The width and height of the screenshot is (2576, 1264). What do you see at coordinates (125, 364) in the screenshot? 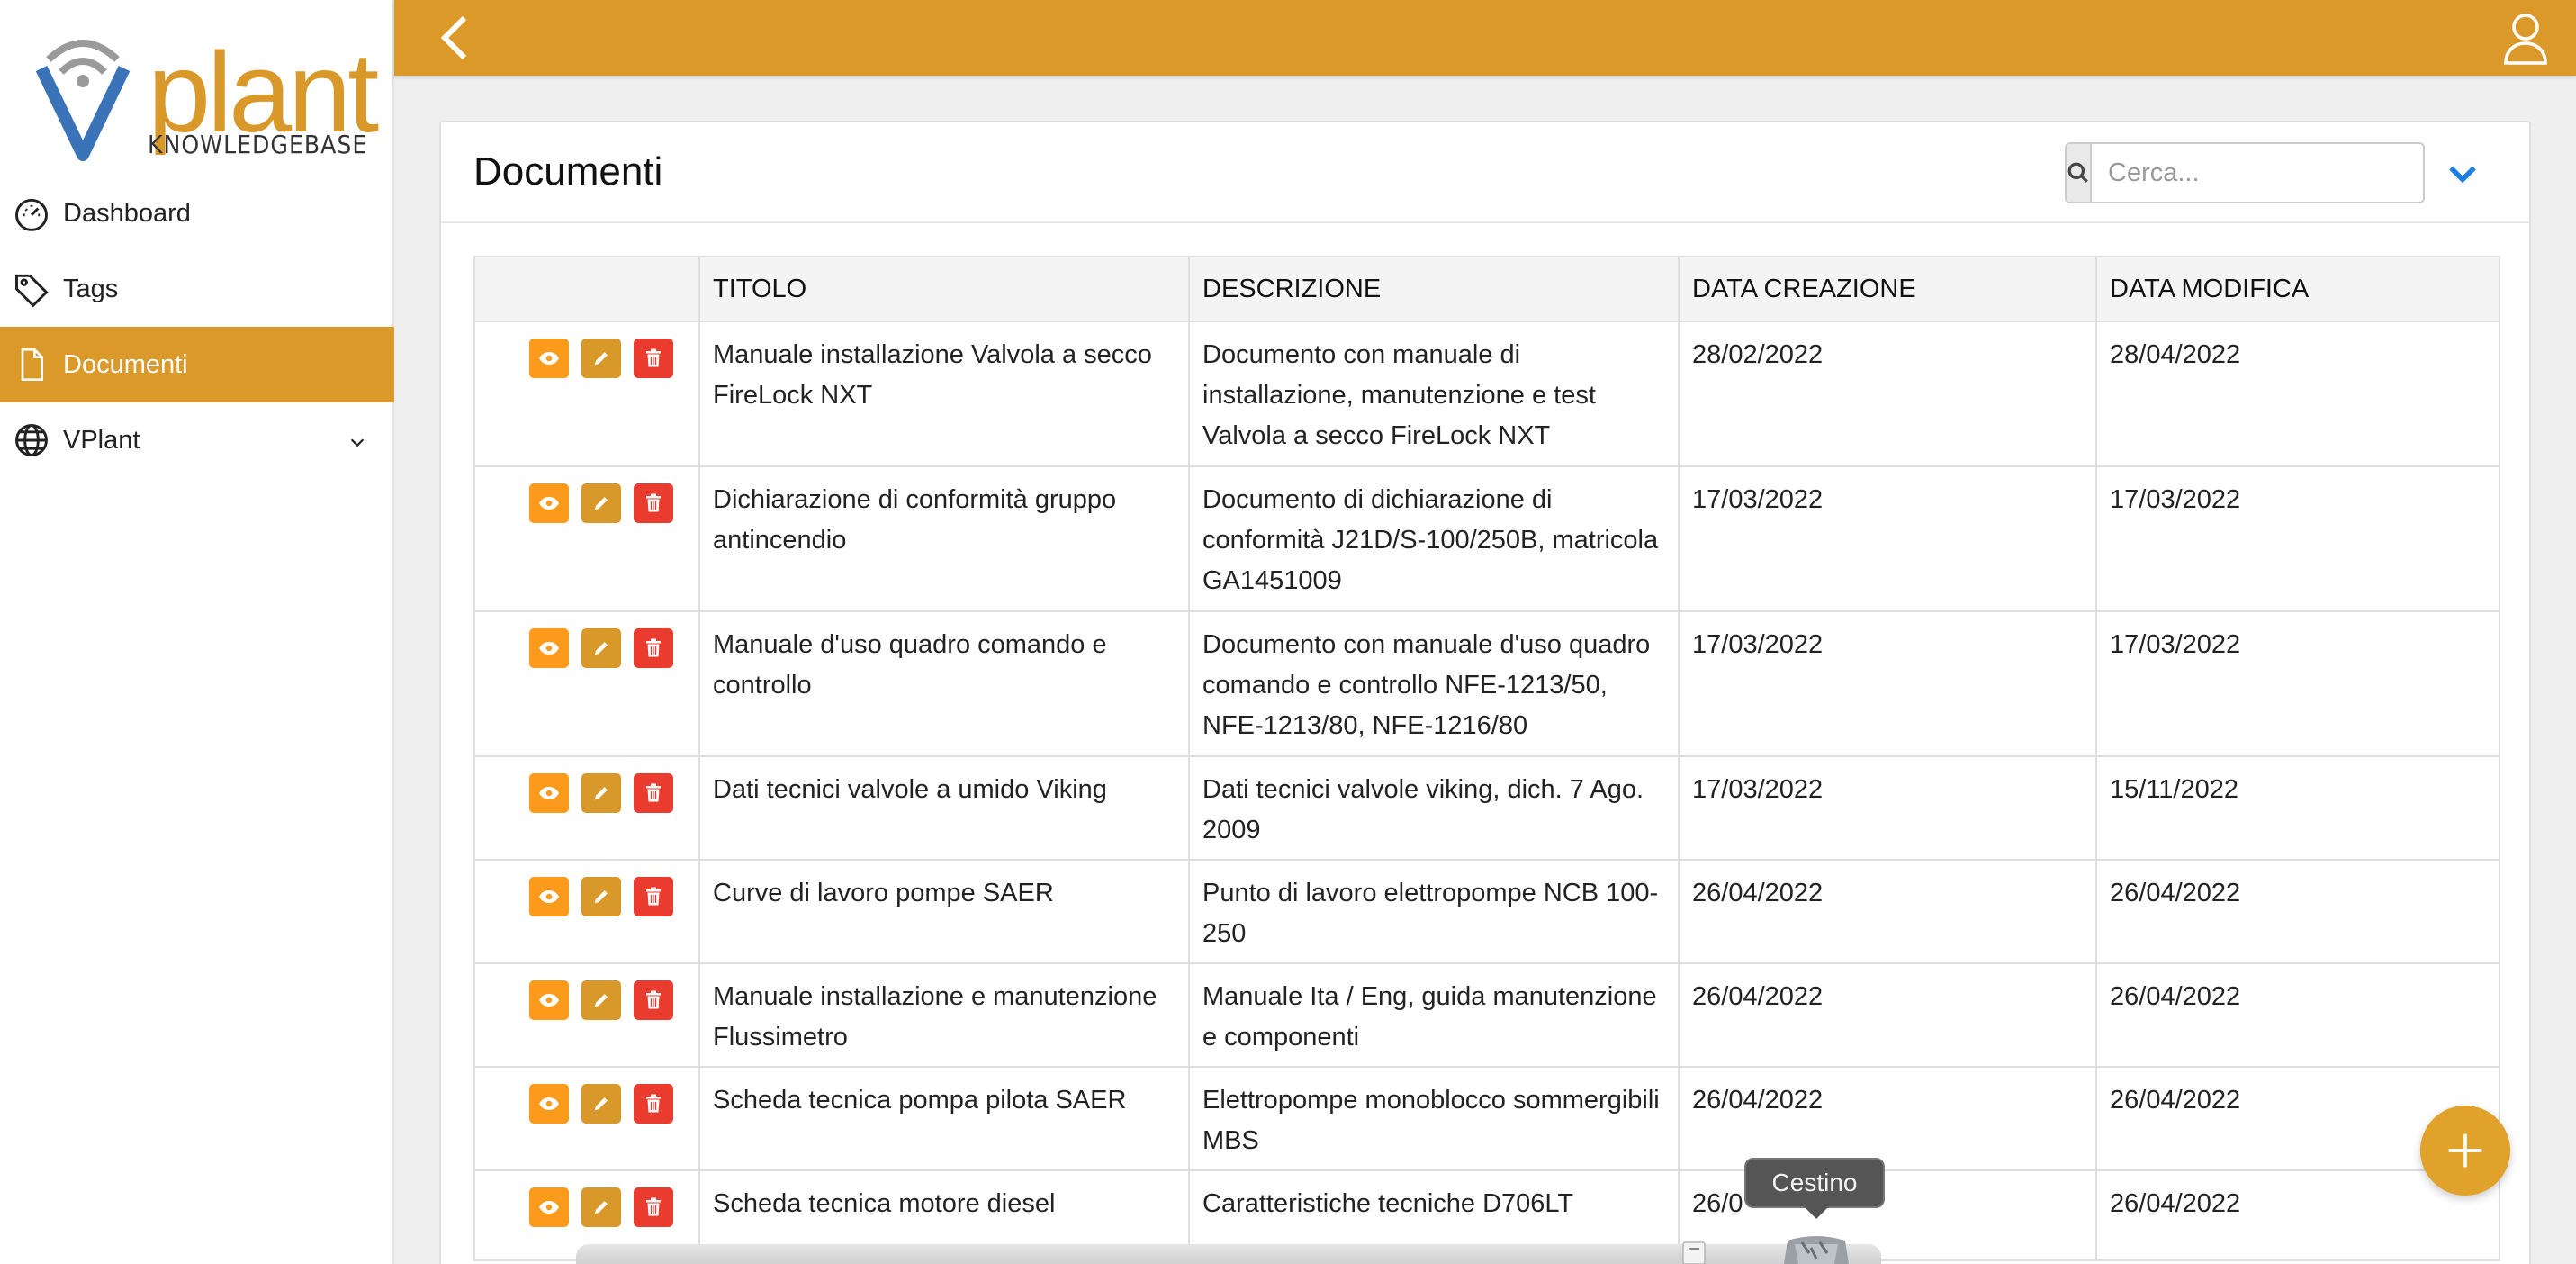
I see `sidebar-item-label: Documenti` at bounding box center [125, 364].